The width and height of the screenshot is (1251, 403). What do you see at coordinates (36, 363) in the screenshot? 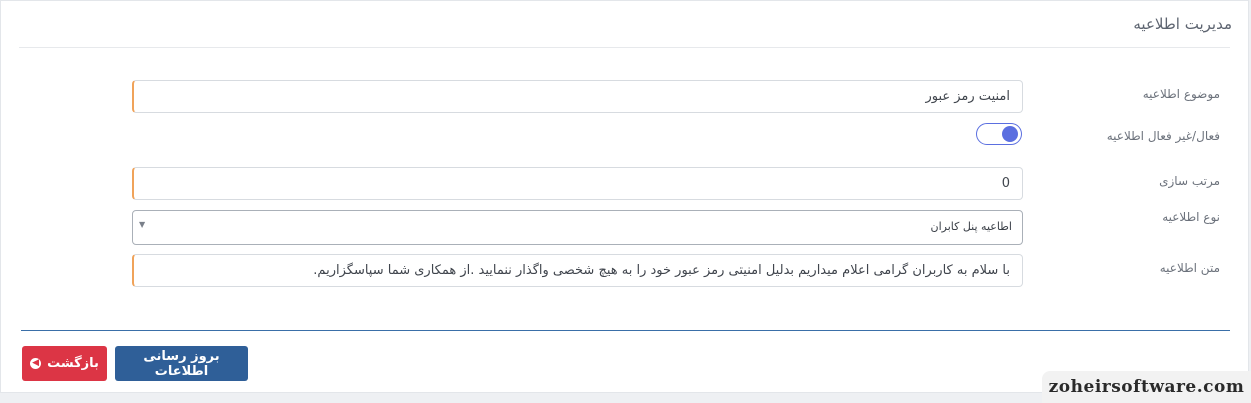
I see `arrow-left-circle-icon: ◀` at bounding box center [36, 363].